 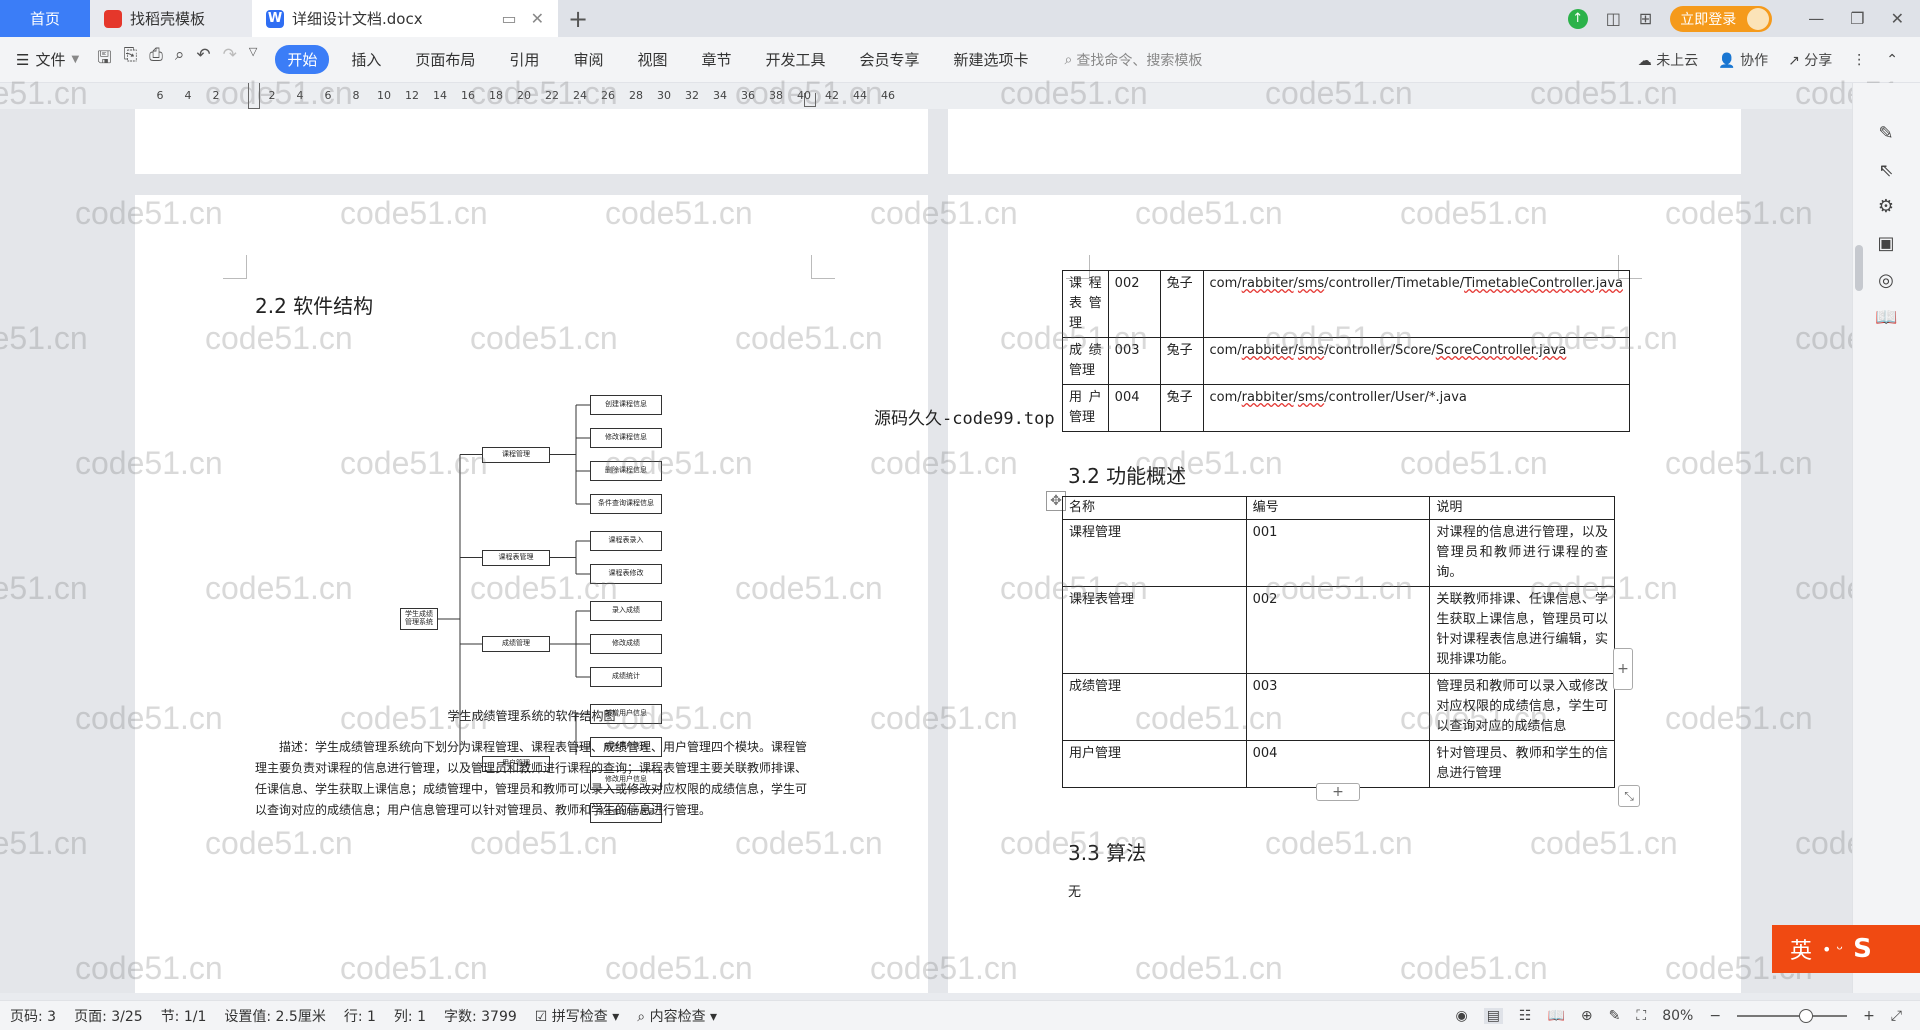 What do you see at coordinates (588, 59) in the screenshot?
I see `ribbon-tab-4: 审阅` at bounding box center [588, 59].